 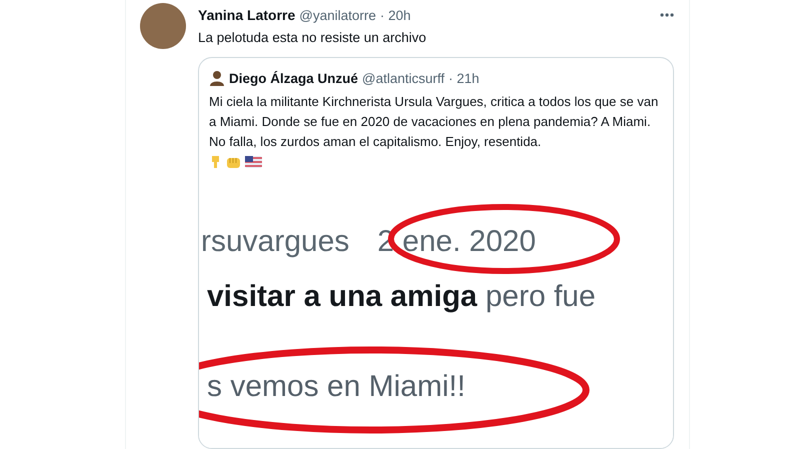 I want to click on fist-icon, so click(x=233, y=162).